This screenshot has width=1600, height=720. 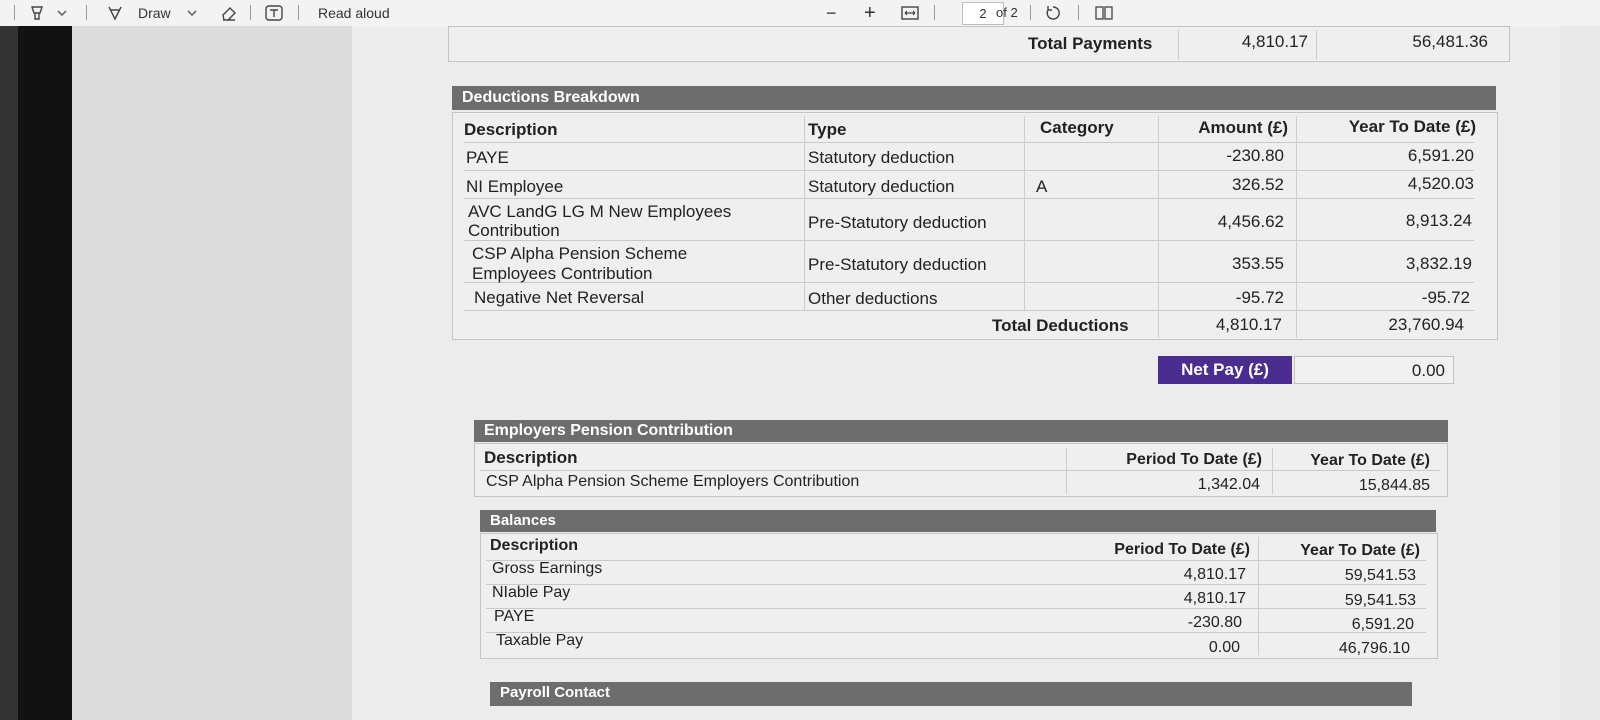 What do you see at coordinates (1374, 370) in the screenshot?
I see `net-pay-value: 0.00` at bounding box center [1374, 370].